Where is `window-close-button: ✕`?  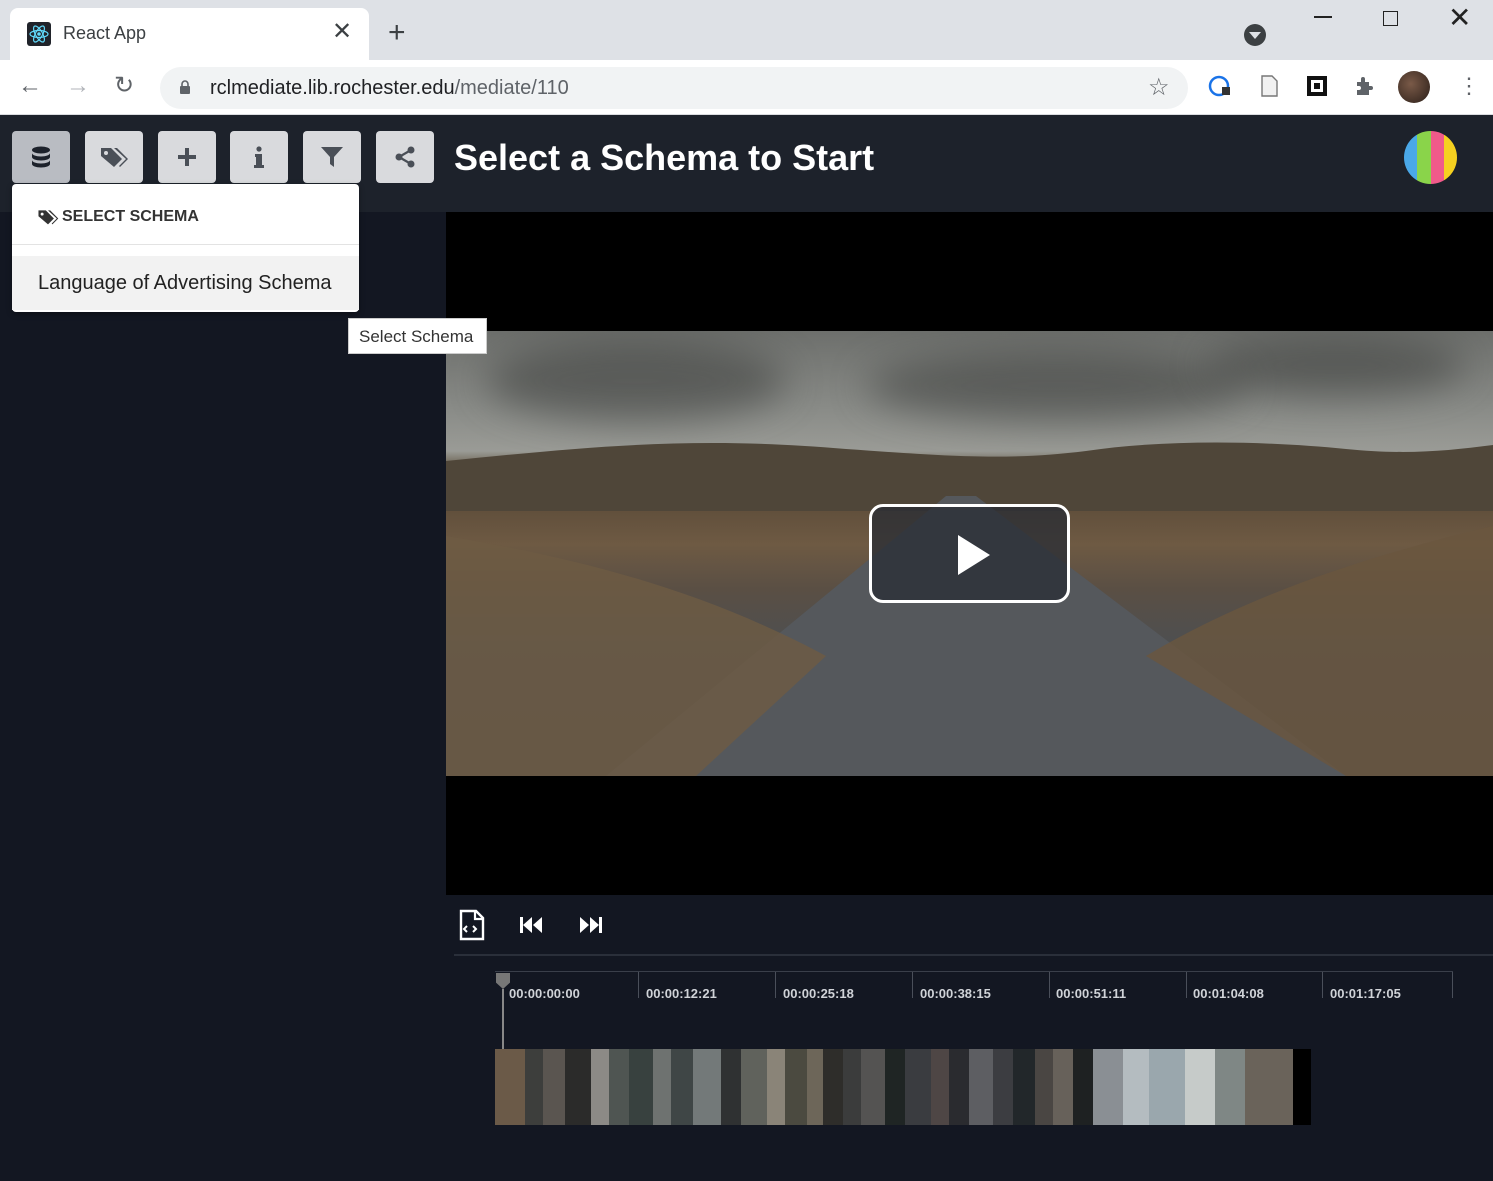
window-close-button: ✕ is located at coordinates (1459, 18).